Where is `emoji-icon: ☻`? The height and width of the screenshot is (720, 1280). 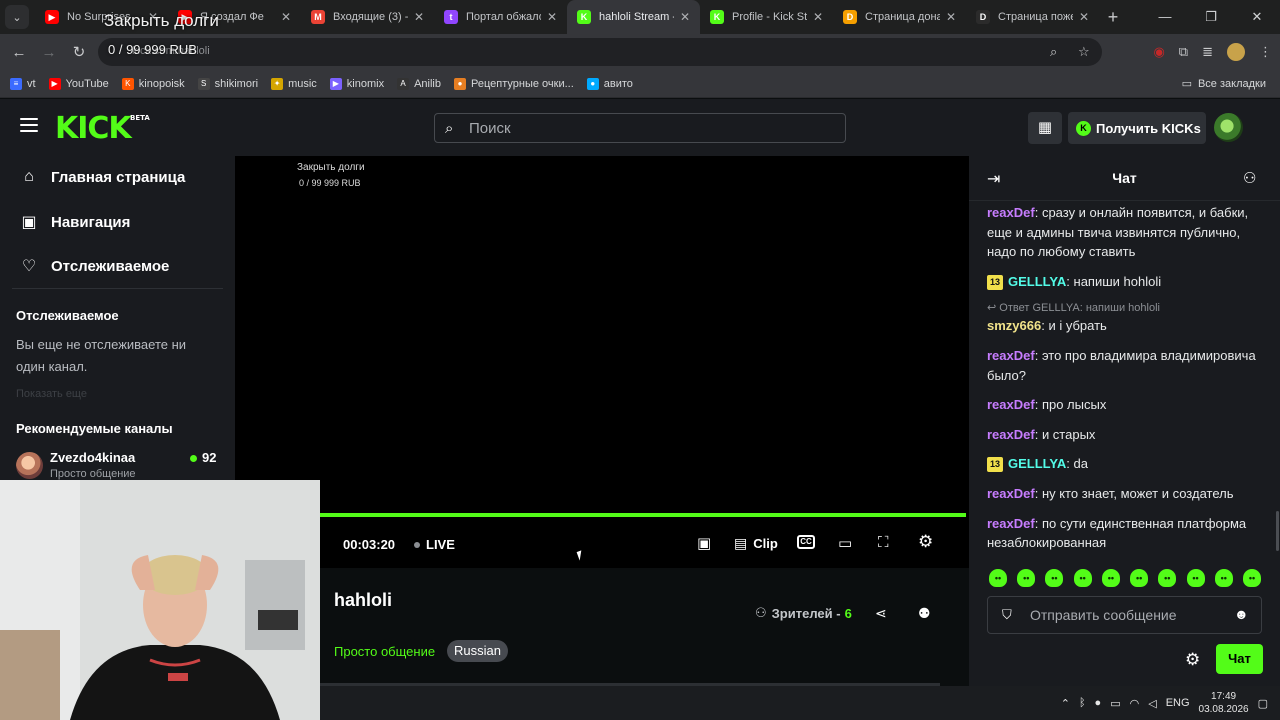 emoji-icon: ☻ is located at coordinates (1241, 614).